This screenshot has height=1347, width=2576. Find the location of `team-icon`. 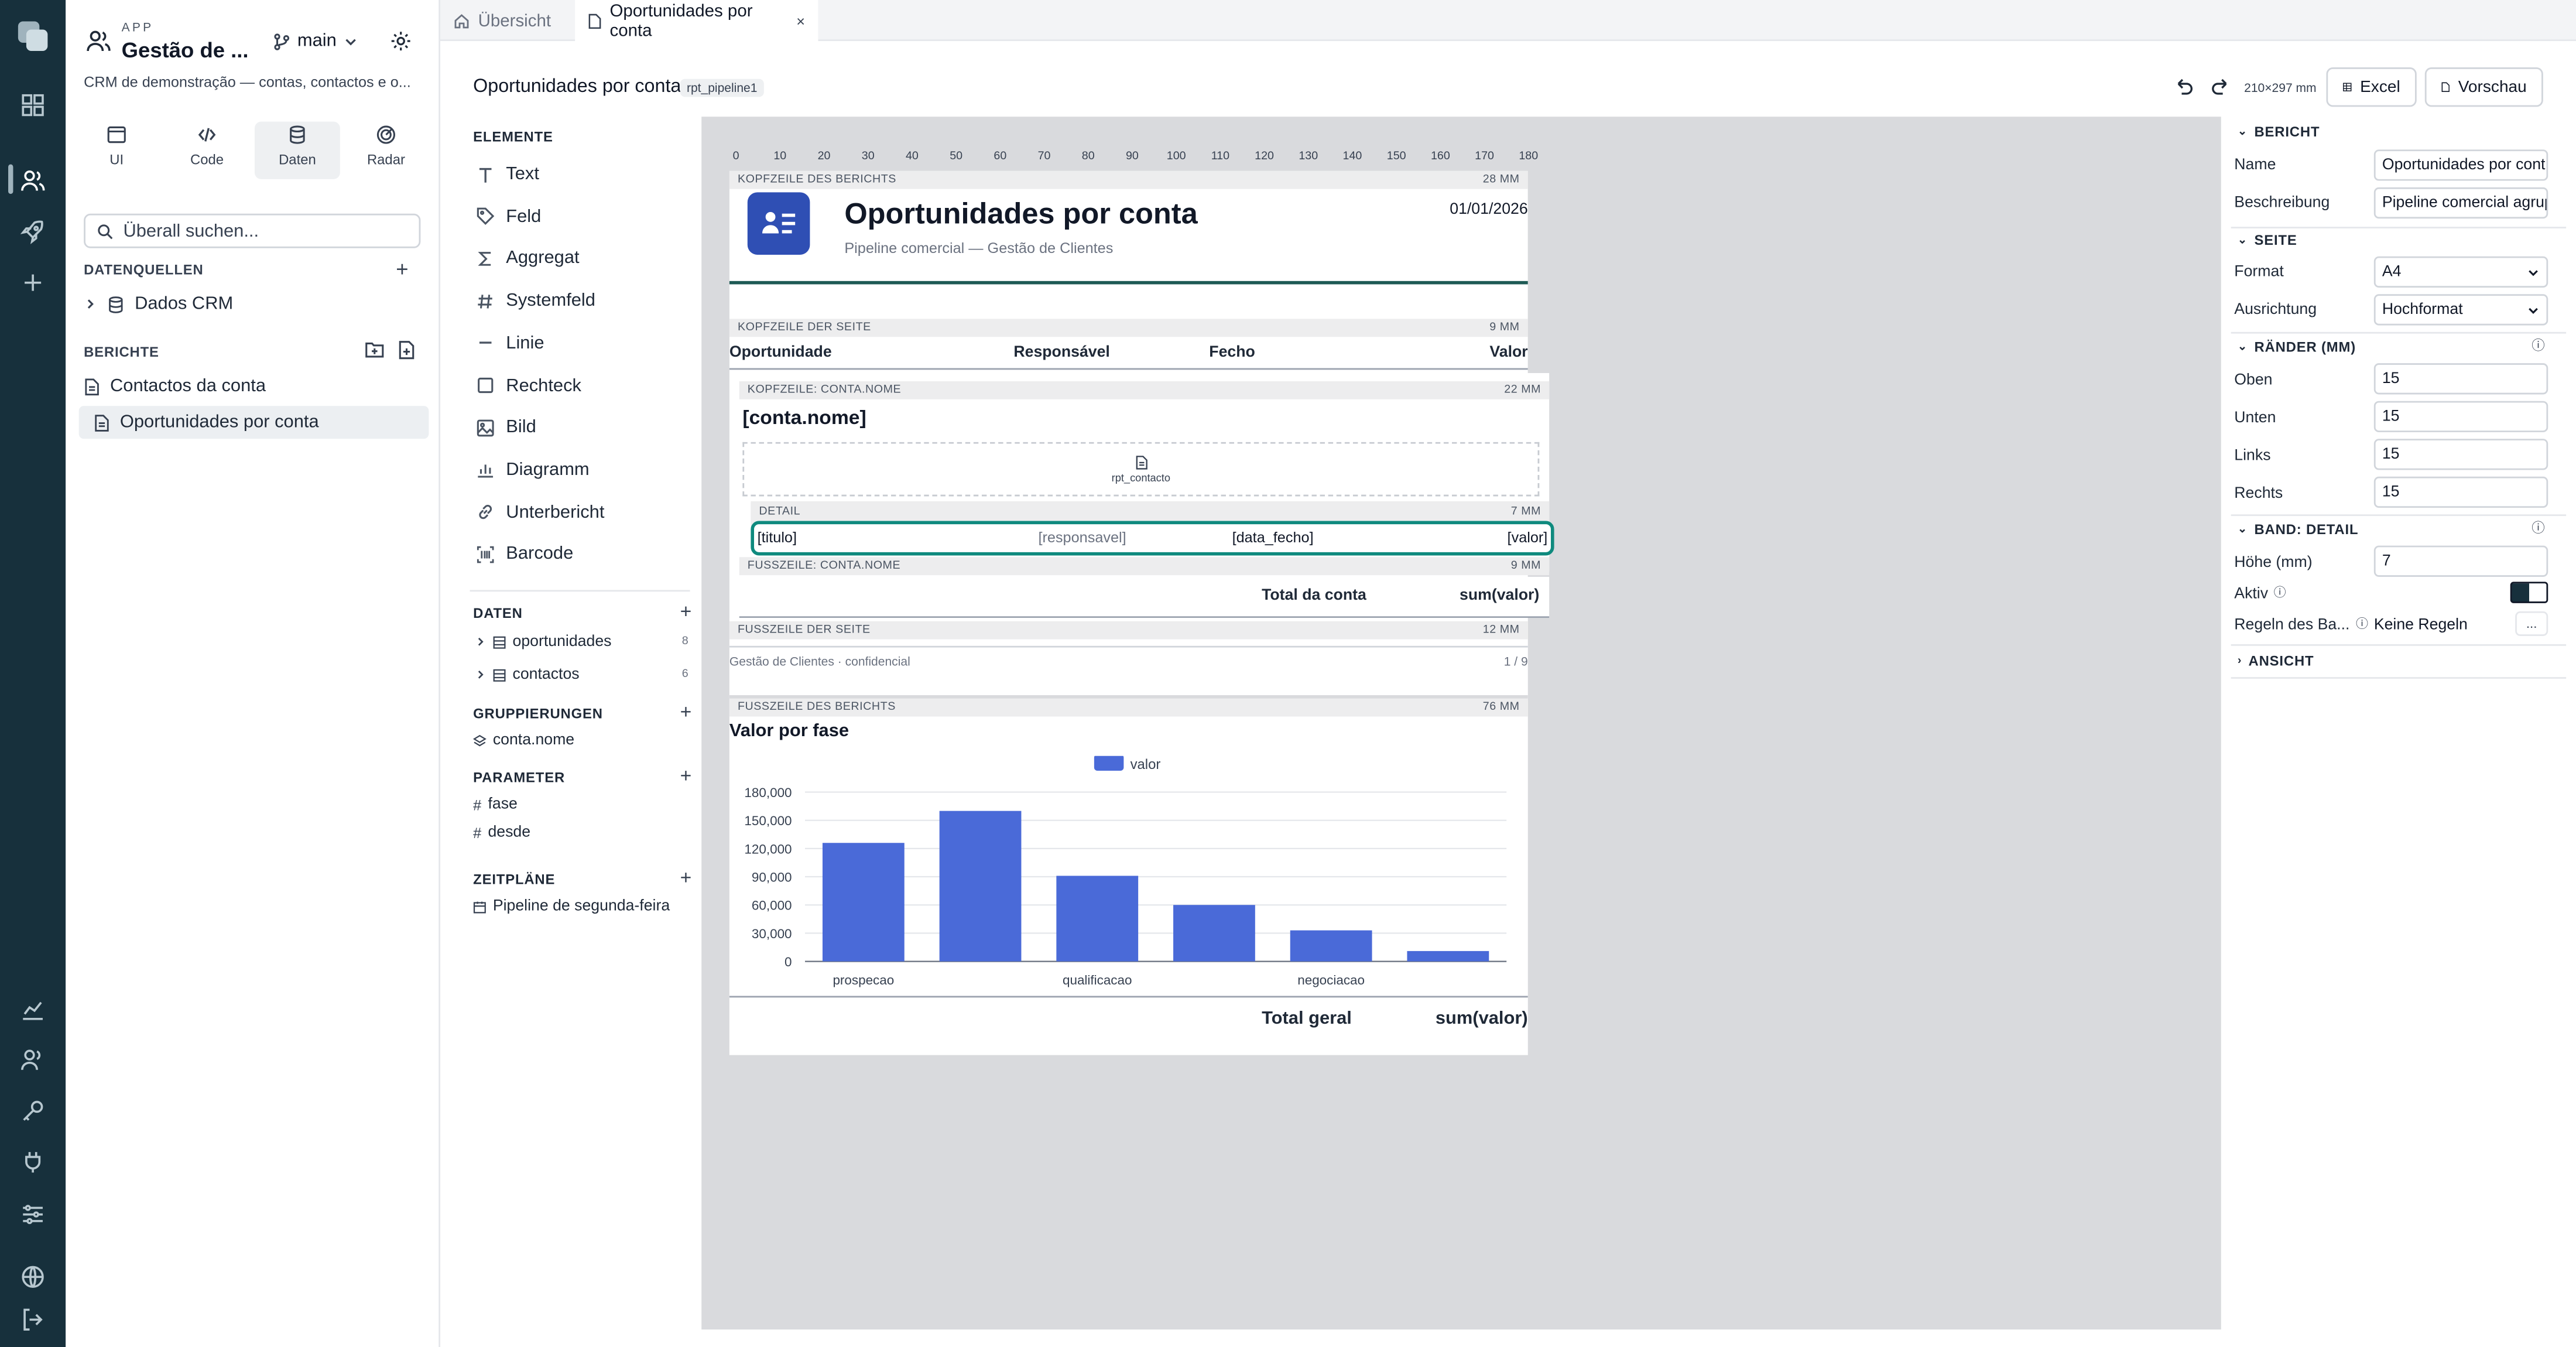

team-icon is located at coordinates (33, 1060).